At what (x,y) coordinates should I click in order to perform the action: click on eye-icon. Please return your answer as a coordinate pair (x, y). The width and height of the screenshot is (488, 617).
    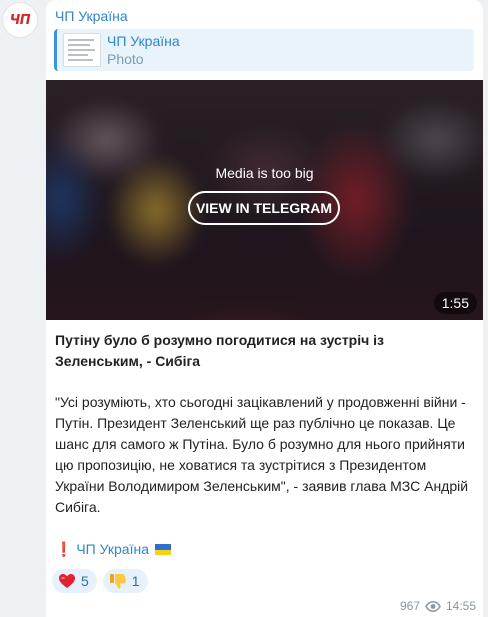
    Looking at the image, I should click on (433, 606).